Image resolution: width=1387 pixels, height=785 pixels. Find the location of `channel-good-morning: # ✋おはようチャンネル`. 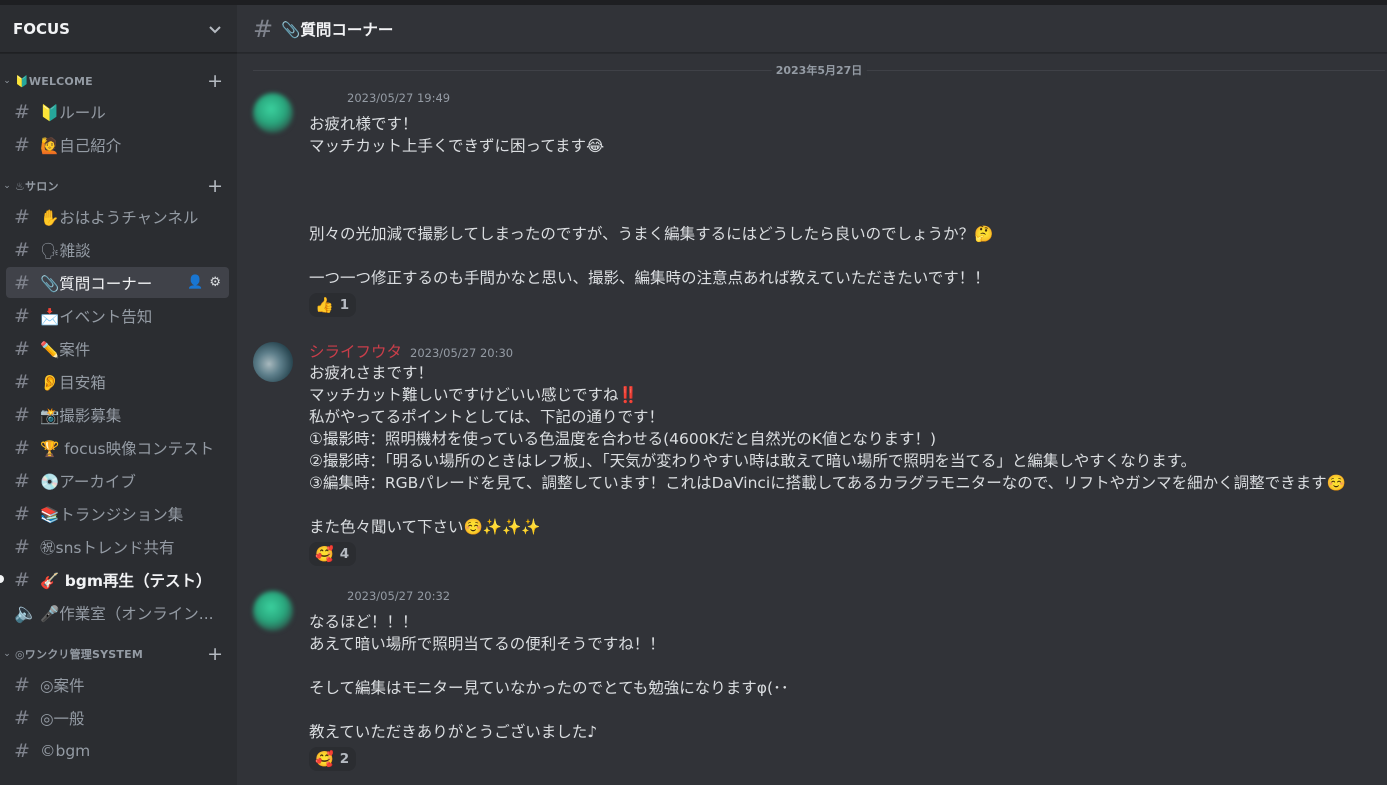

channel-good-morning: # ✋おはようチャンネル is located at coordinates (117, 216).